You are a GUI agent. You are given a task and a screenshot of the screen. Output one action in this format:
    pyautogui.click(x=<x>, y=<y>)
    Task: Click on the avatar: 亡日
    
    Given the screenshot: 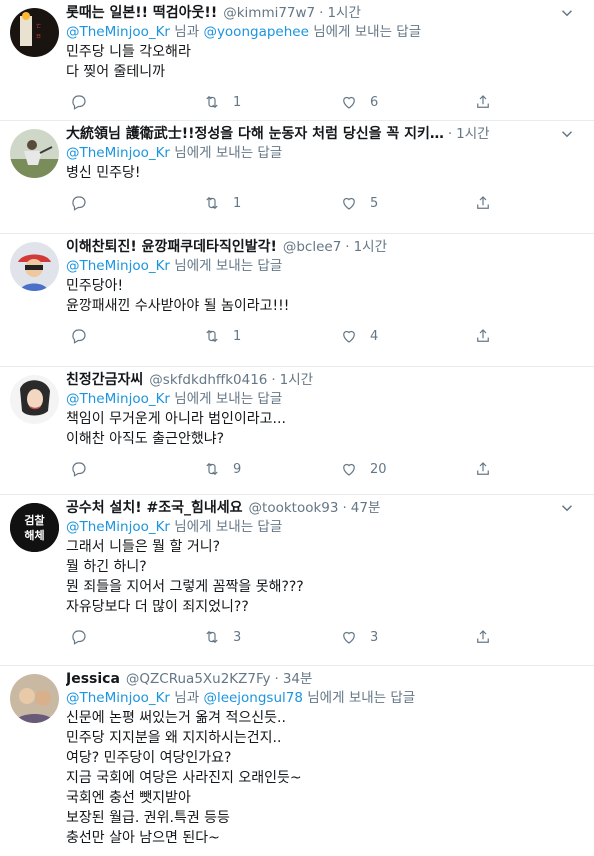 What is the action you would take?
    pyautogui.click(x=34, y=32)
    